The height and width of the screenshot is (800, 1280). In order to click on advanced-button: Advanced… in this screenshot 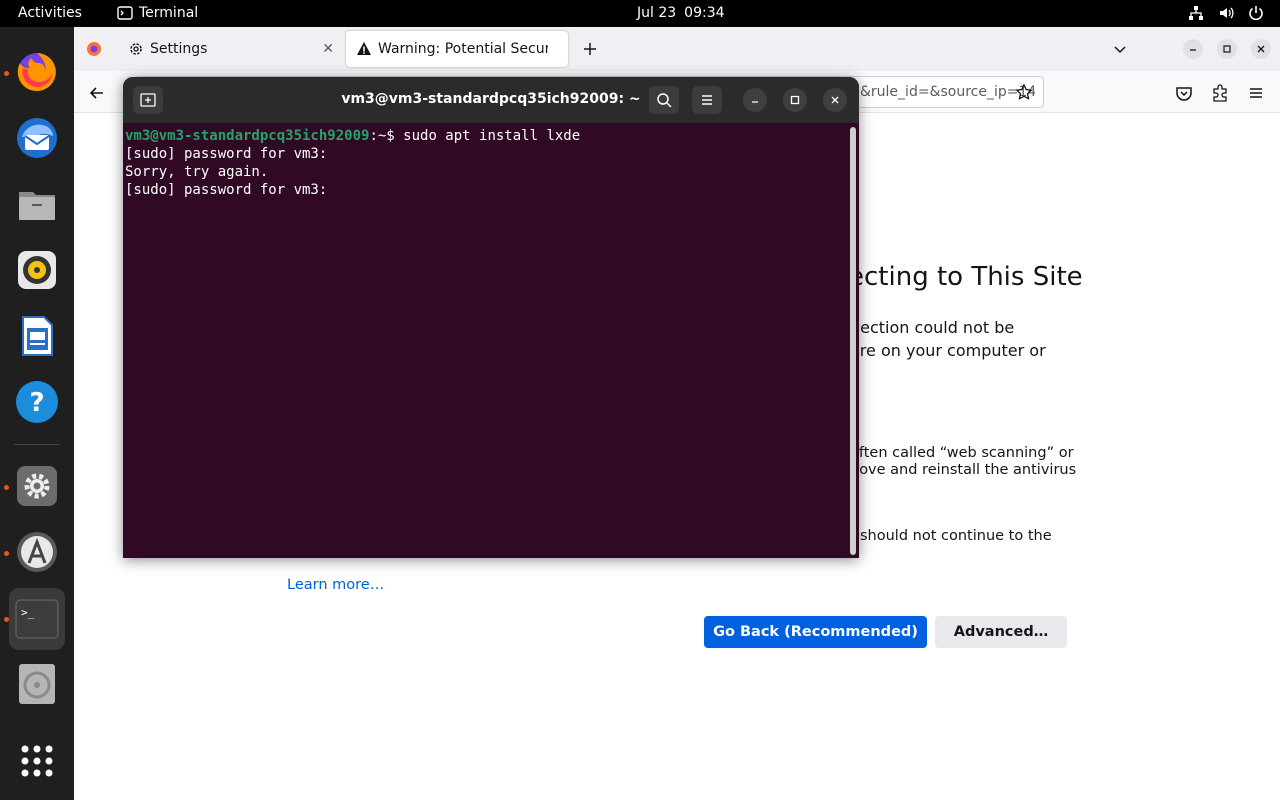, I will do `click(1001, 632)`.